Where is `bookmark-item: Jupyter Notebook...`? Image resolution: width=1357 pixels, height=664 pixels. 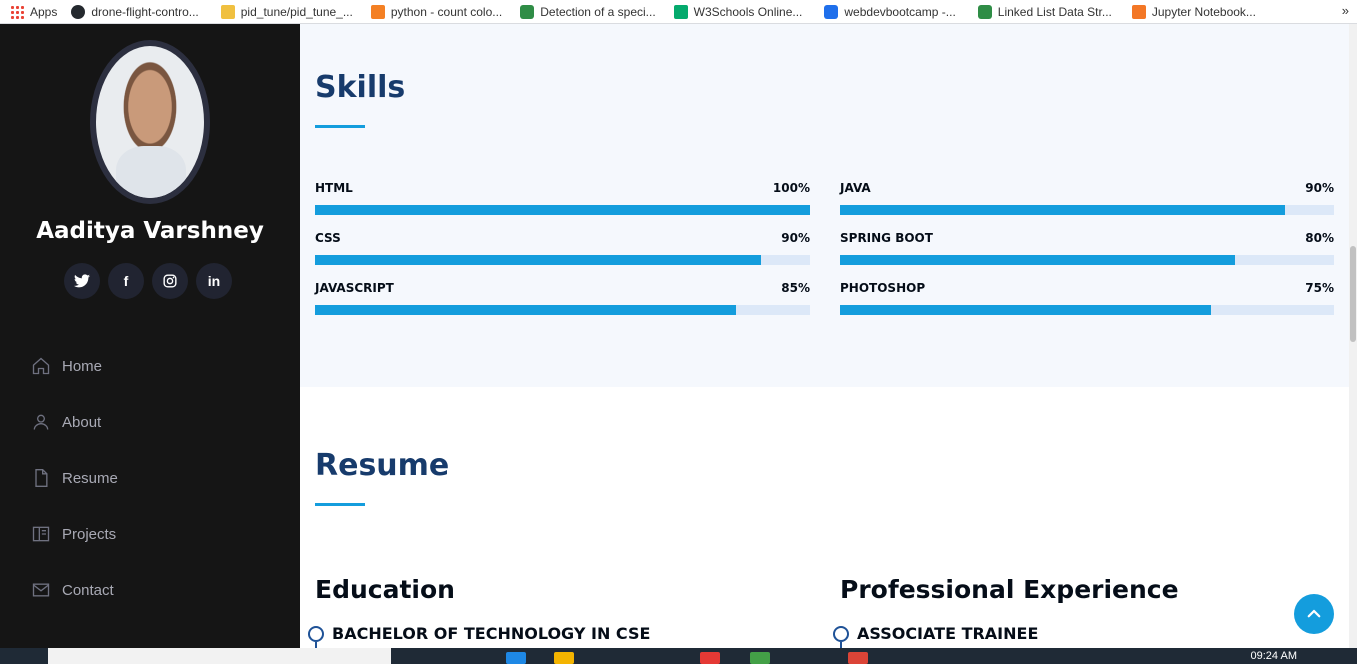
bookmark-item: Jupyter Notebook... is located at coordinates (1193, 11).